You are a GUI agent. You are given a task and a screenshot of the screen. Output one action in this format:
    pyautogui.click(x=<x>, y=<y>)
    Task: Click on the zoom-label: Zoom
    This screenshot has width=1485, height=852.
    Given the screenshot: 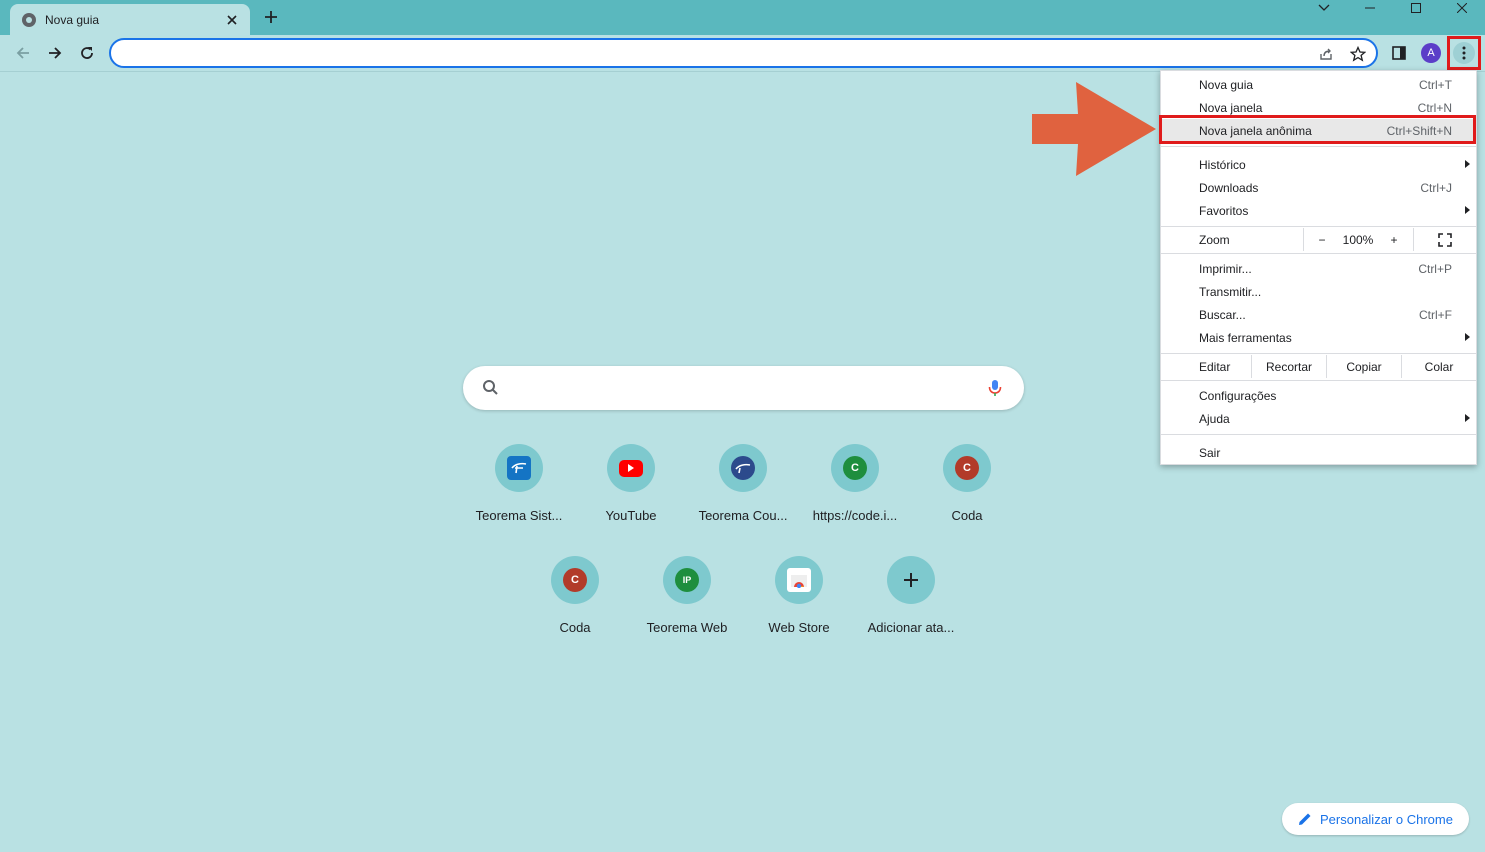 What is the action you would take?
    pyautogui.click(x=1214, y=239)
    